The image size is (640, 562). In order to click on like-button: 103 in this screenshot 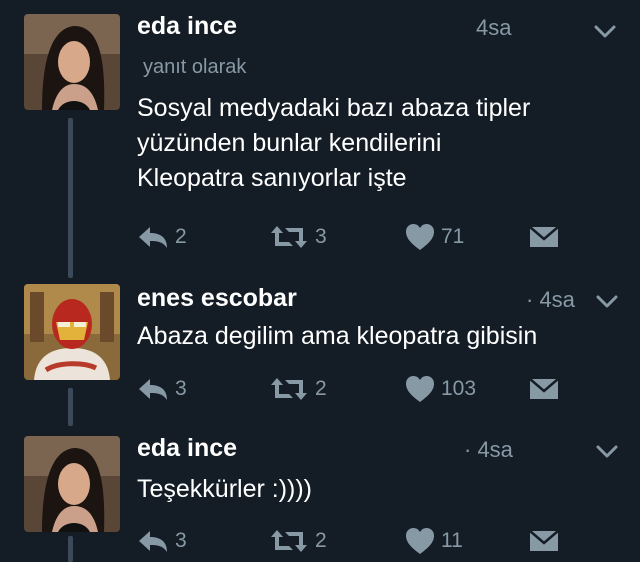, I will do `click(440, 389)`.